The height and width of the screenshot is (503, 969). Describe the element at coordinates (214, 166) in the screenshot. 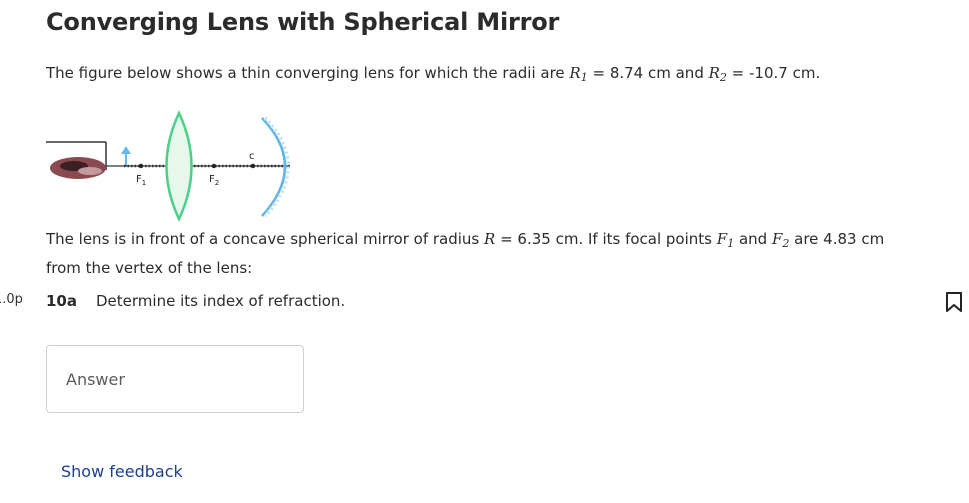

I see `focal-point-f2` at that location.